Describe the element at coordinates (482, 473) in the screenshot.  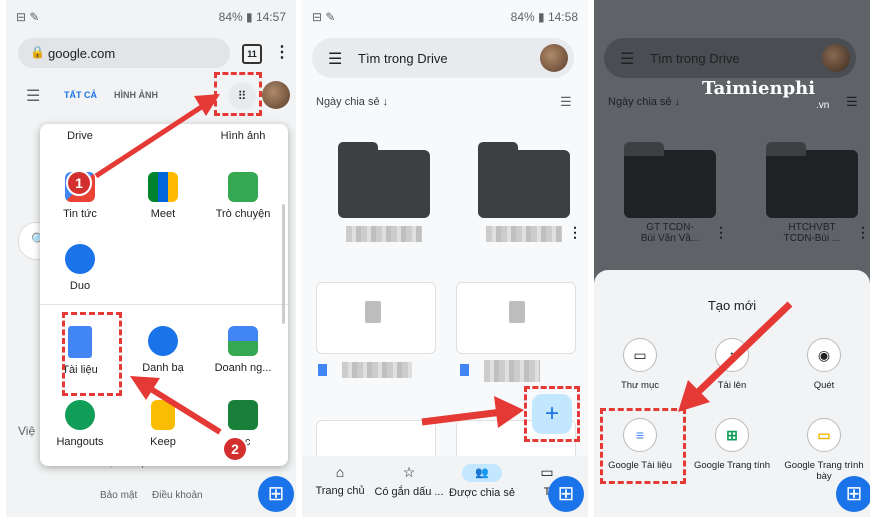
I see `shared-icon: 👥` at that location.